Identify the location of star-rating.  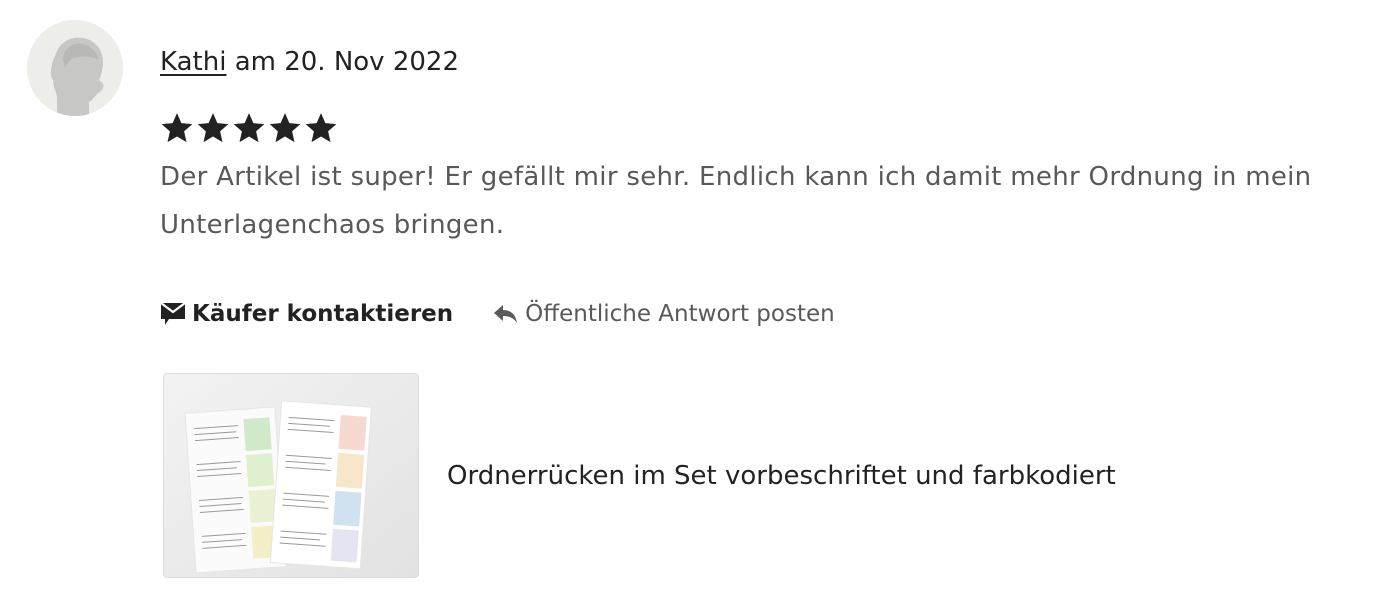
(249, 128).